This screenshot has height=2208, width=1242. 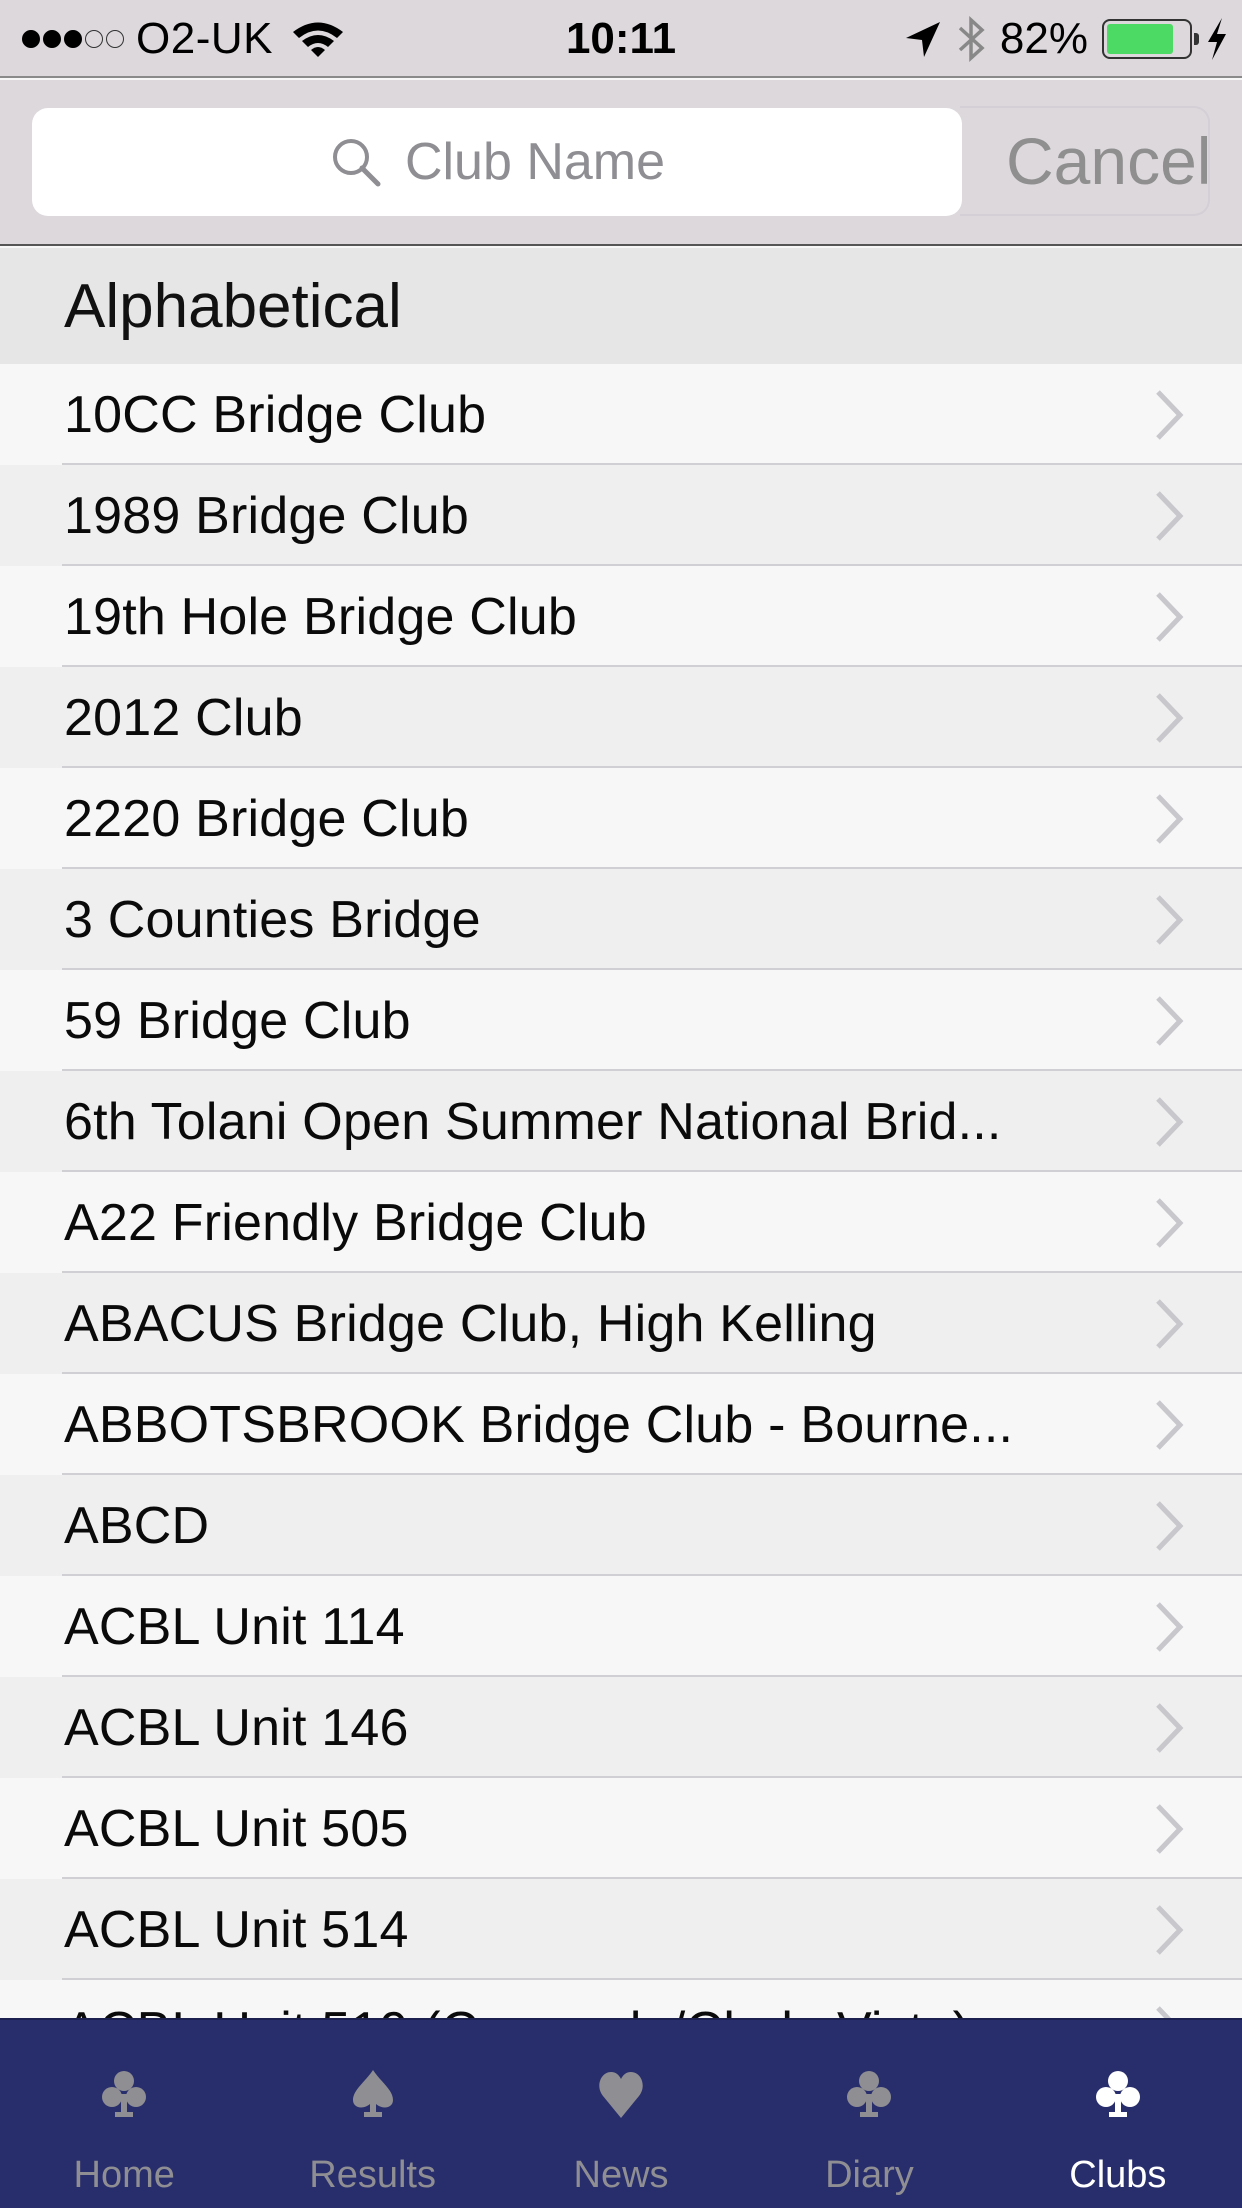 What do you see at coordinates (621, 414) in the screenshot?
I see `club-list-item: 10CC Bridge Club` at bounding box center [621, 414].